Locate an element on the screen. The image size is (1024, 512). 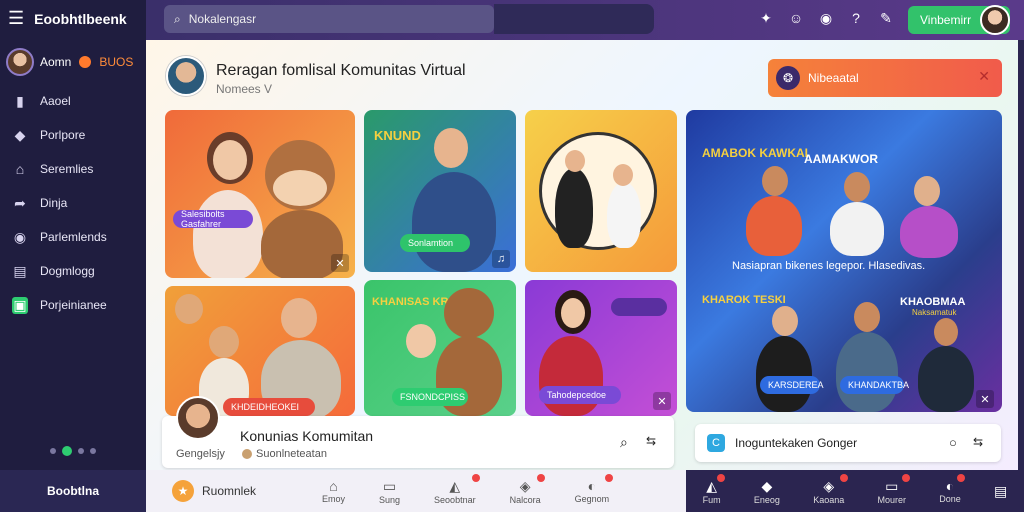
bottom-nav-items: ⌂ Emoy ▭ Sung ◭ Seoobtnar ◈ Nalcora ◐ Gegnom is located at coordinates (468, 489).